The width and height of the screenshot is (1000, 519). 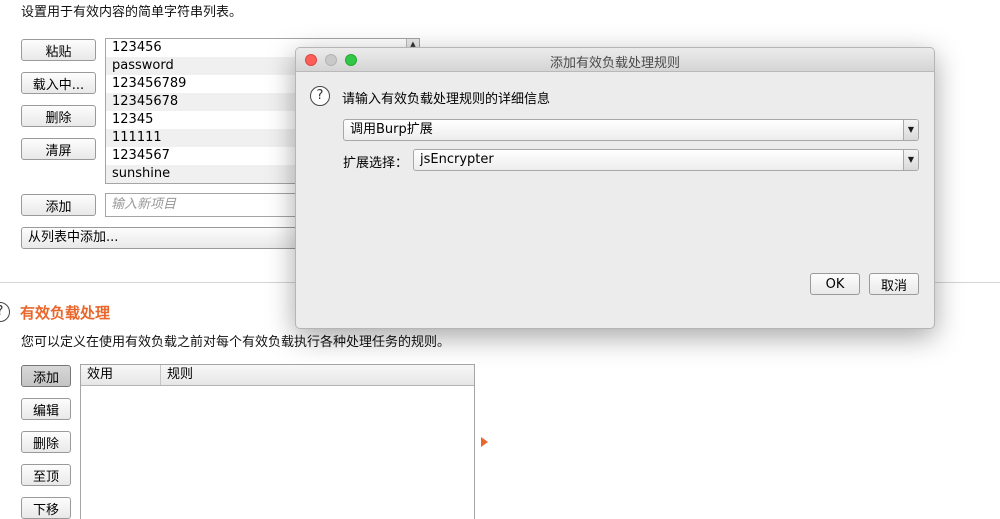 I want to click on section-title: 有效负载处理, so click(x=65, y=313).